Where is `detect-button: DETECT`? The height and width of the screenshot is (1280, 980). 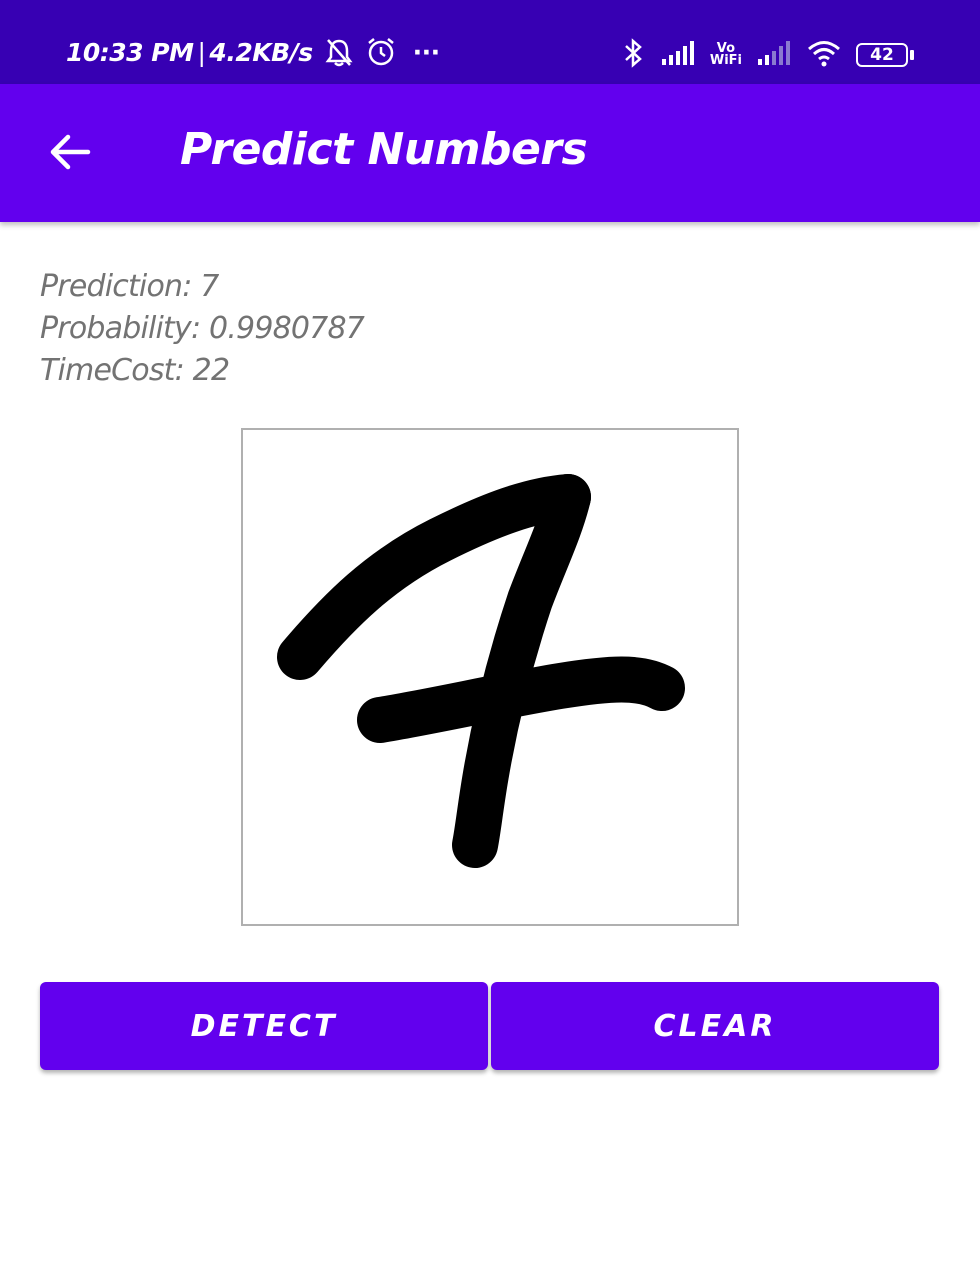 detect-button: DETECT is located at coordinates (264, 1026).